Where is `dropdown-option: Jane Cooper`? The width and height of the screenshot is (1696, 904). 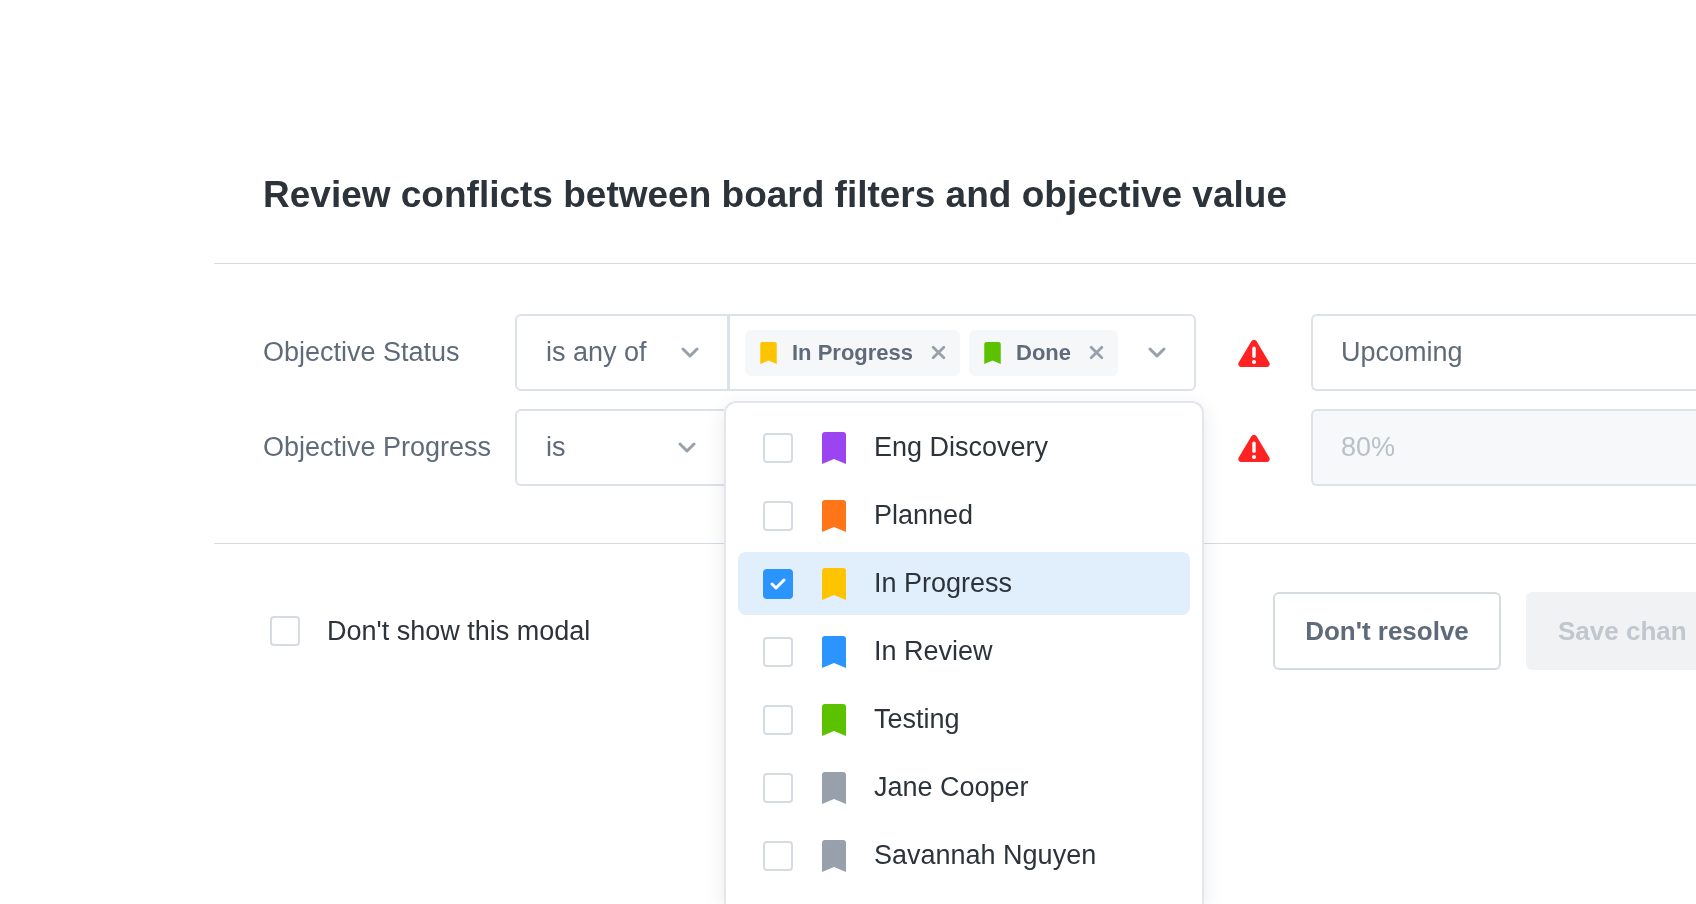 dropdown-option: Jane Cooper is located at coordinates (964, 787).